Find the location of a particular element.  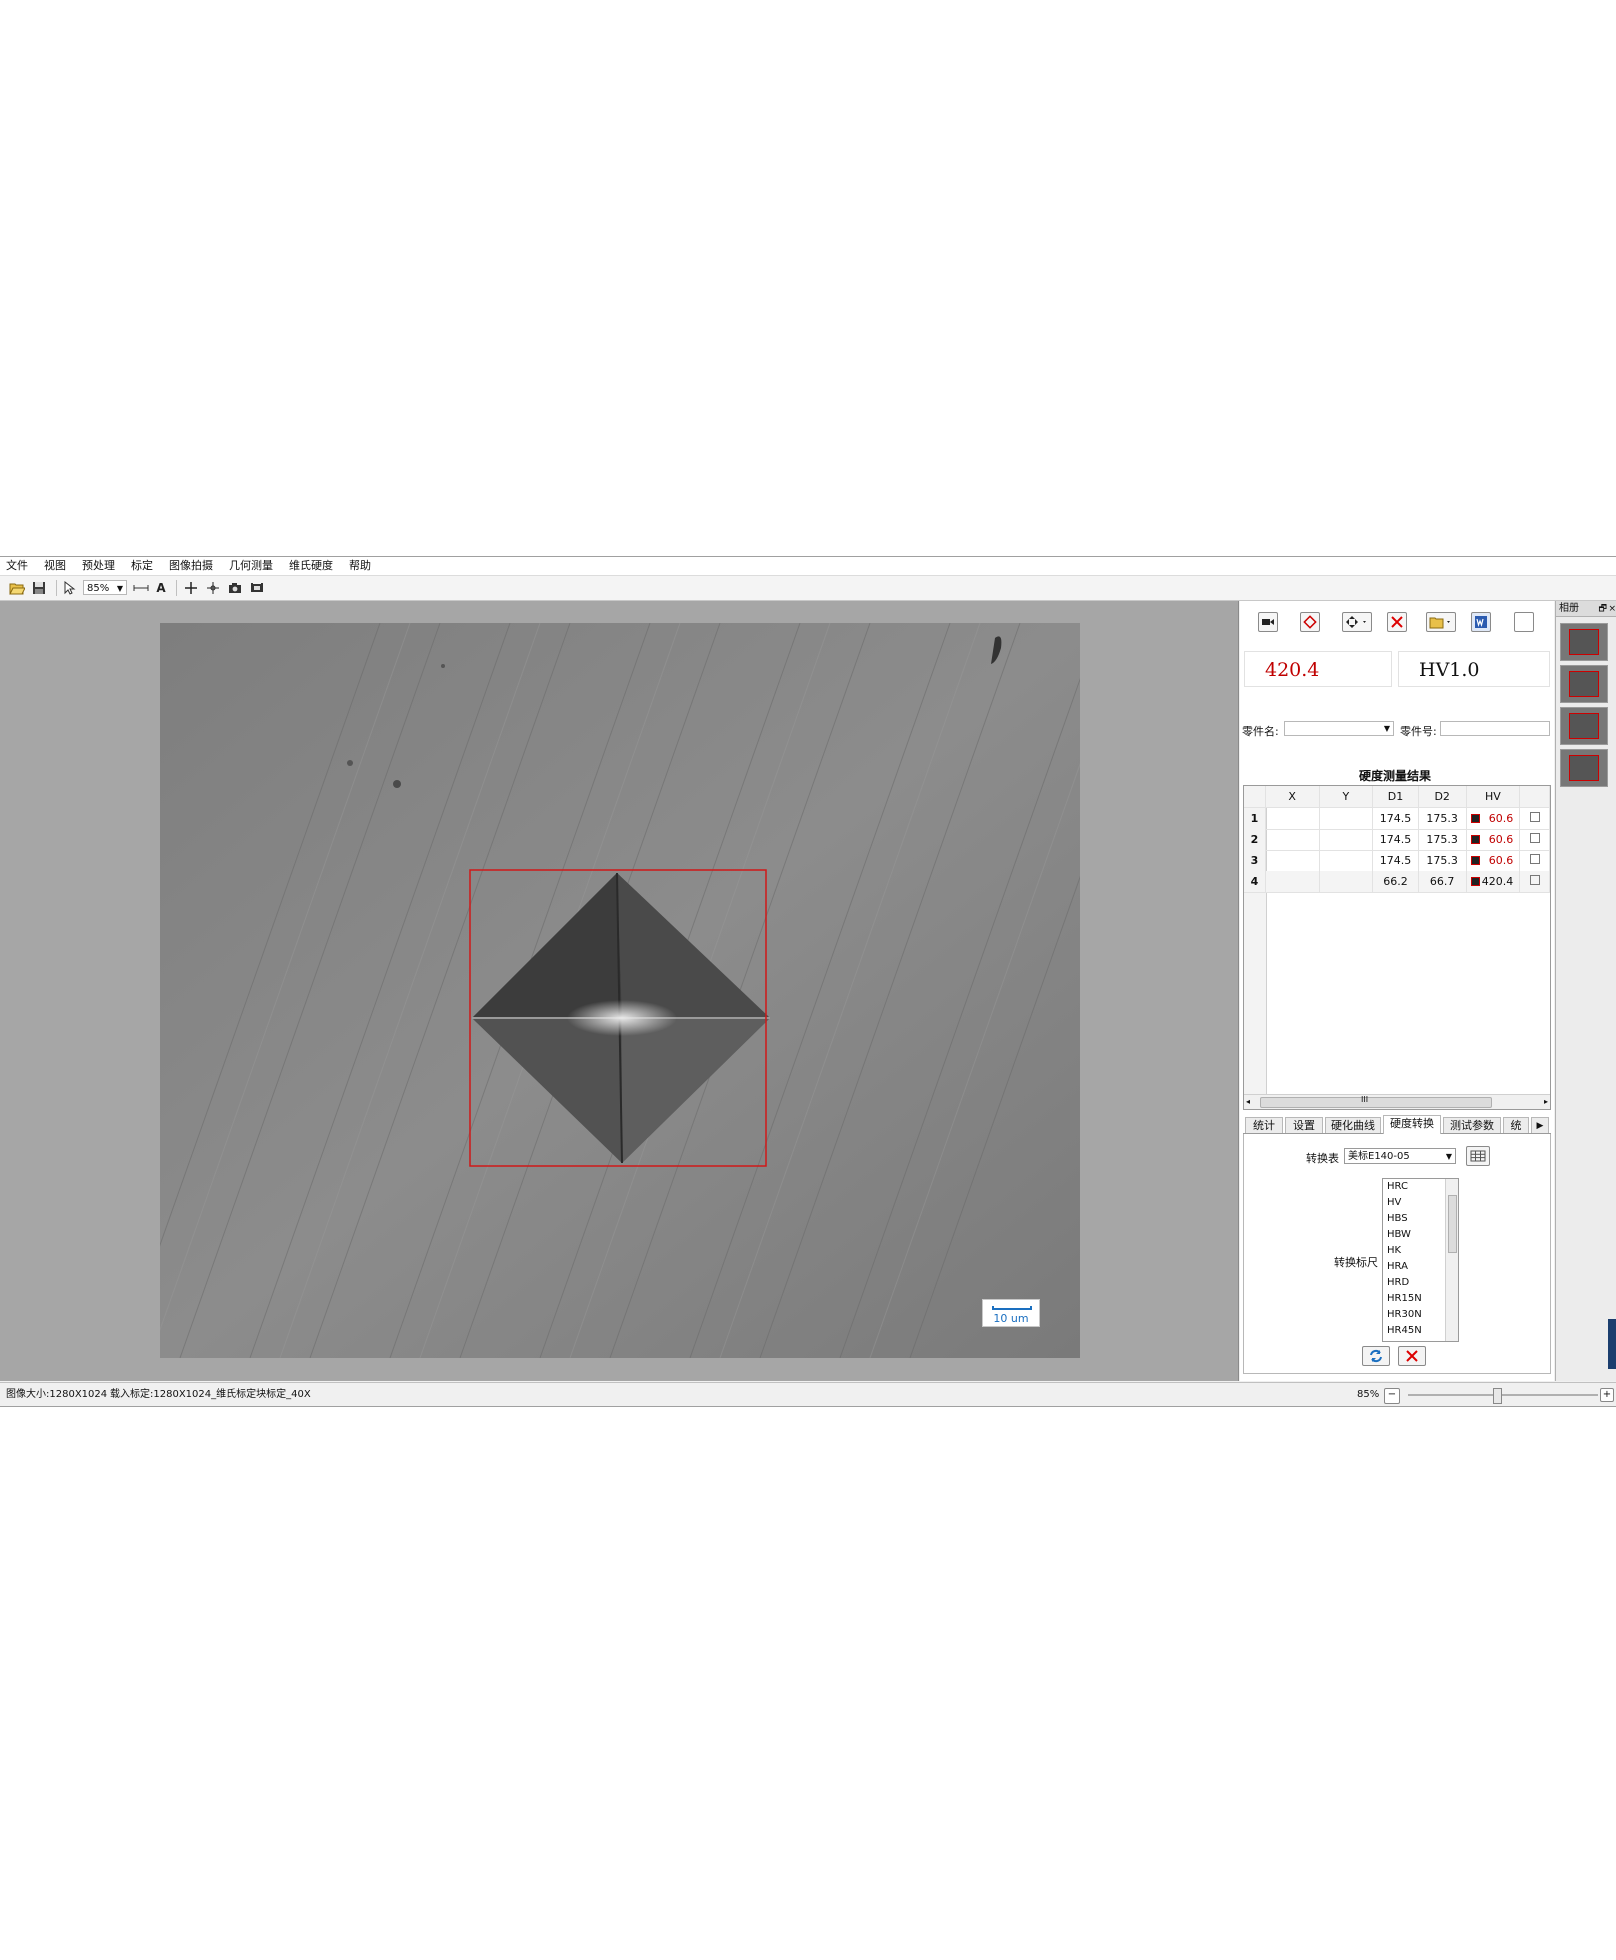

live-camera-button is located at coordinates (1268, 622).